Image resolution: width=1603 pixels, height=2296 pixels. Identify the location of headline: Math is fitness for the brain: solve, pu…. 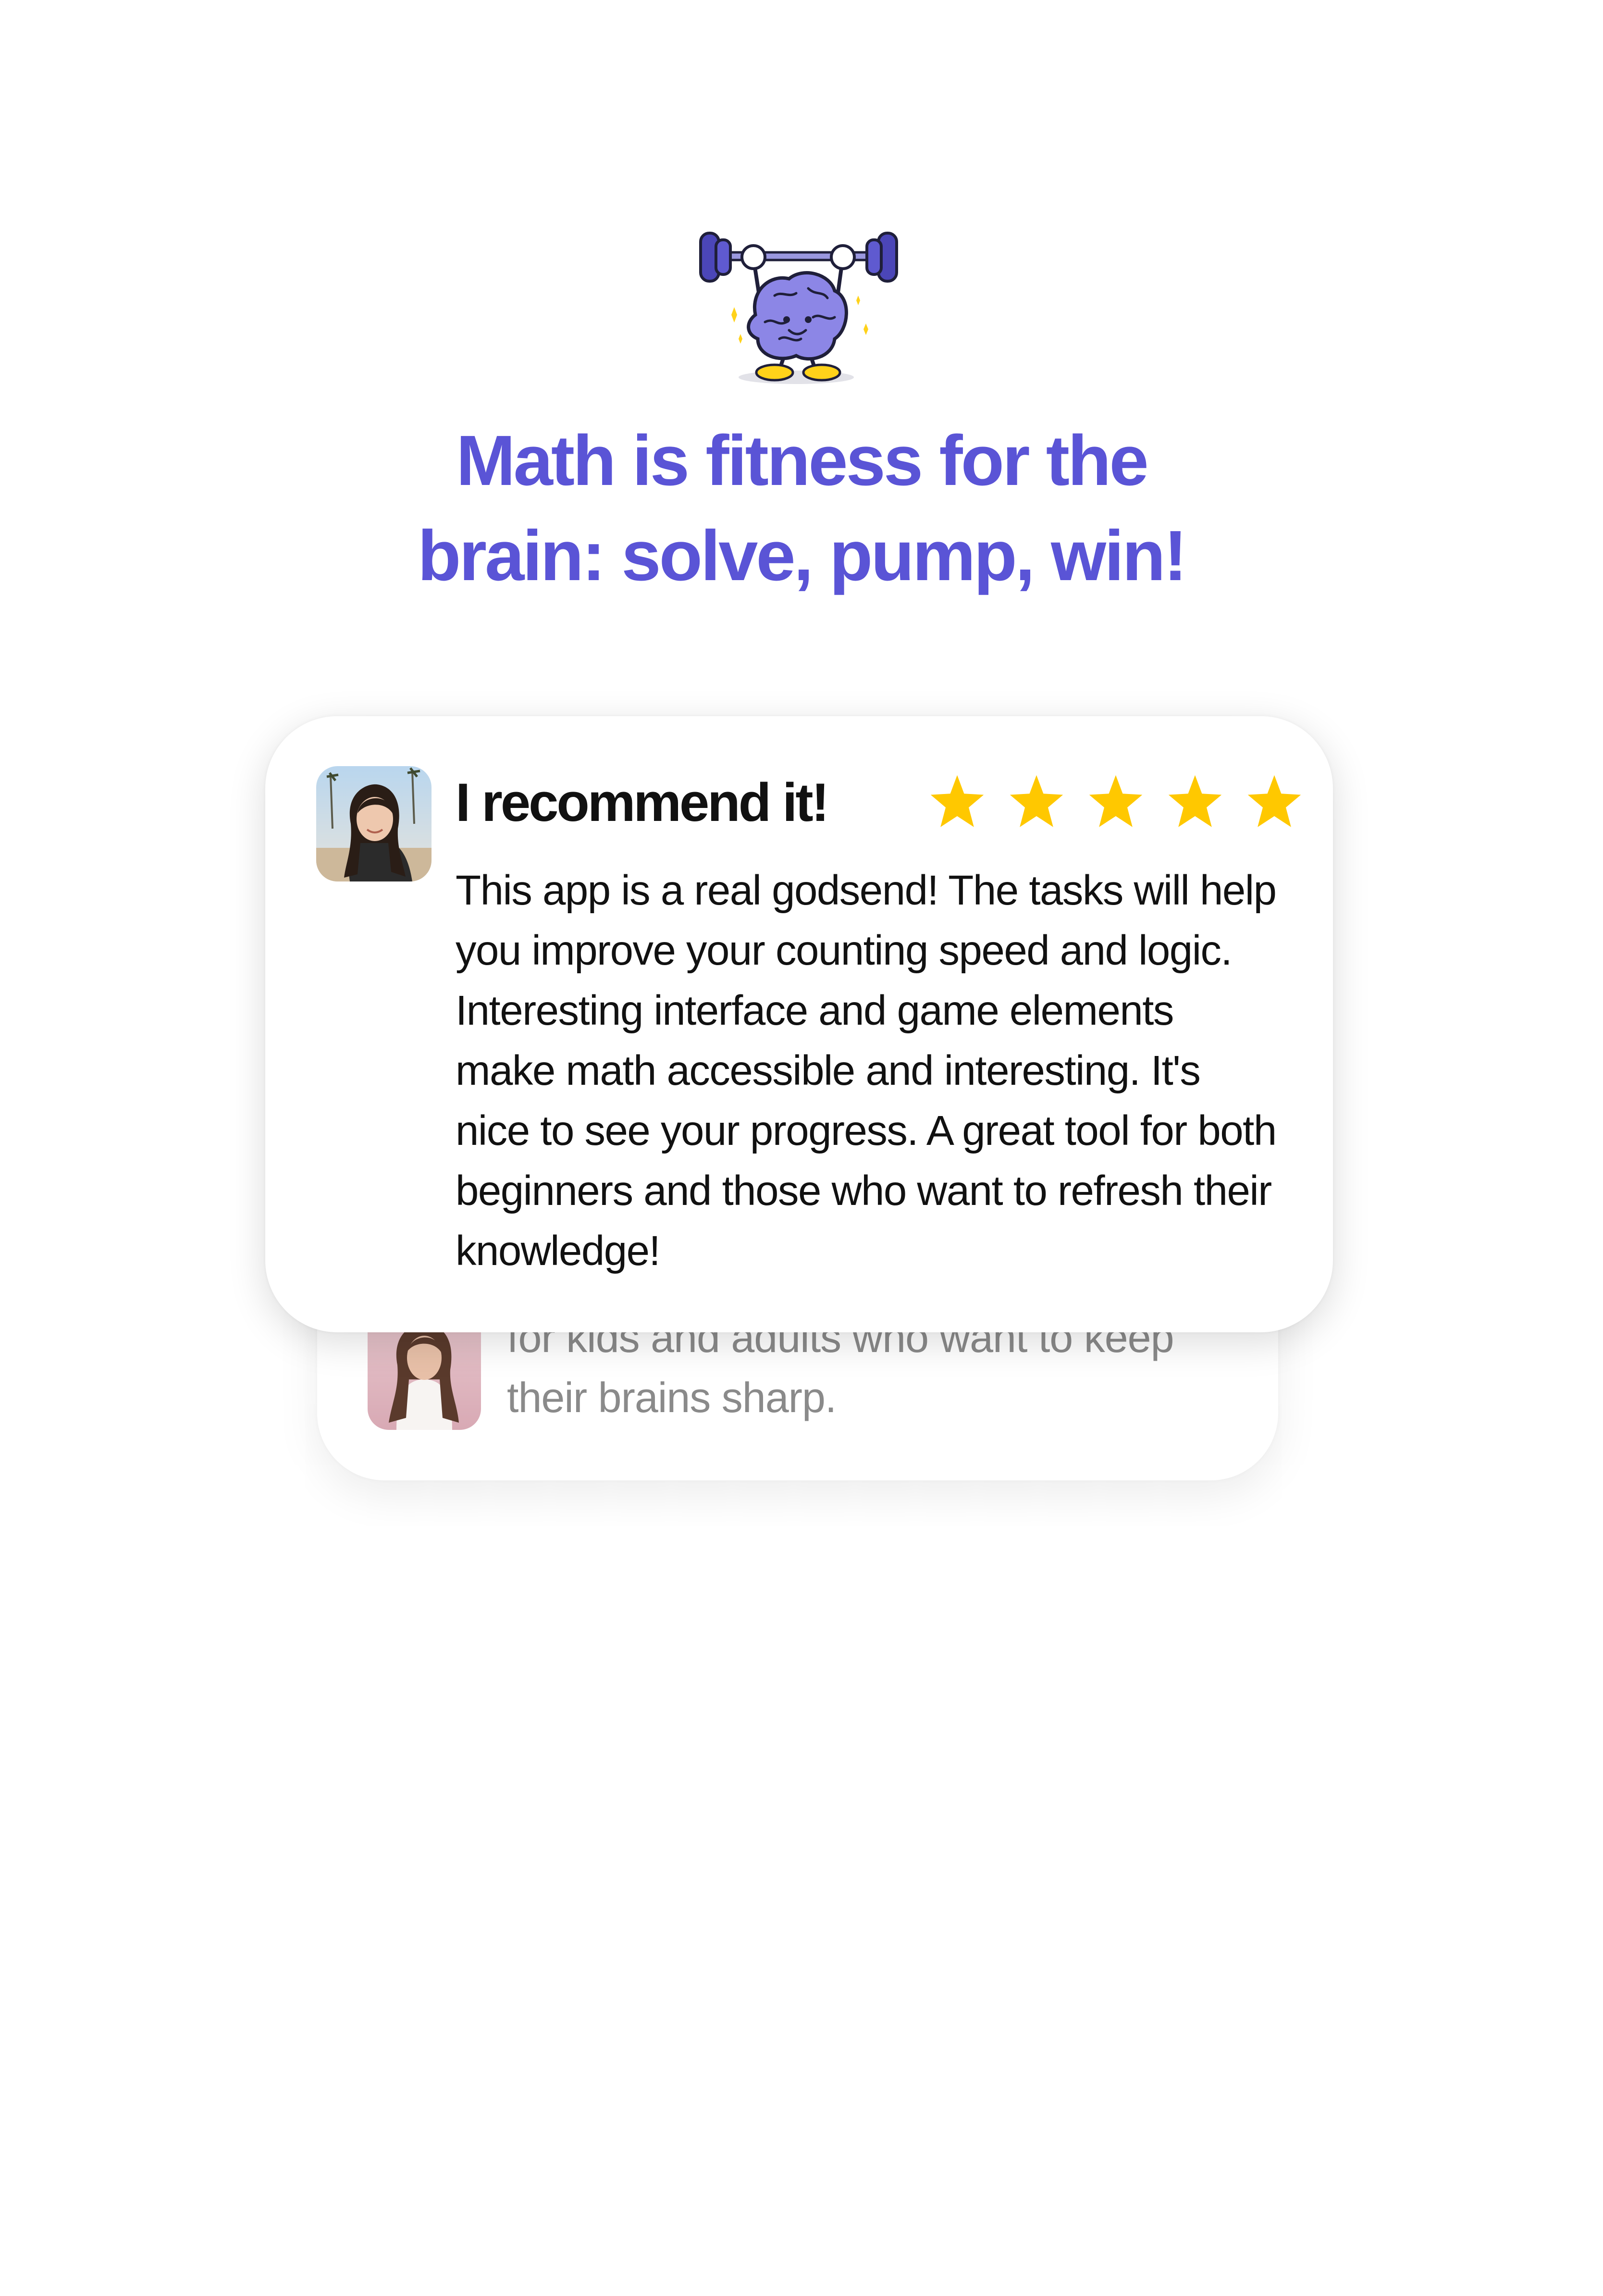
(801, 508).